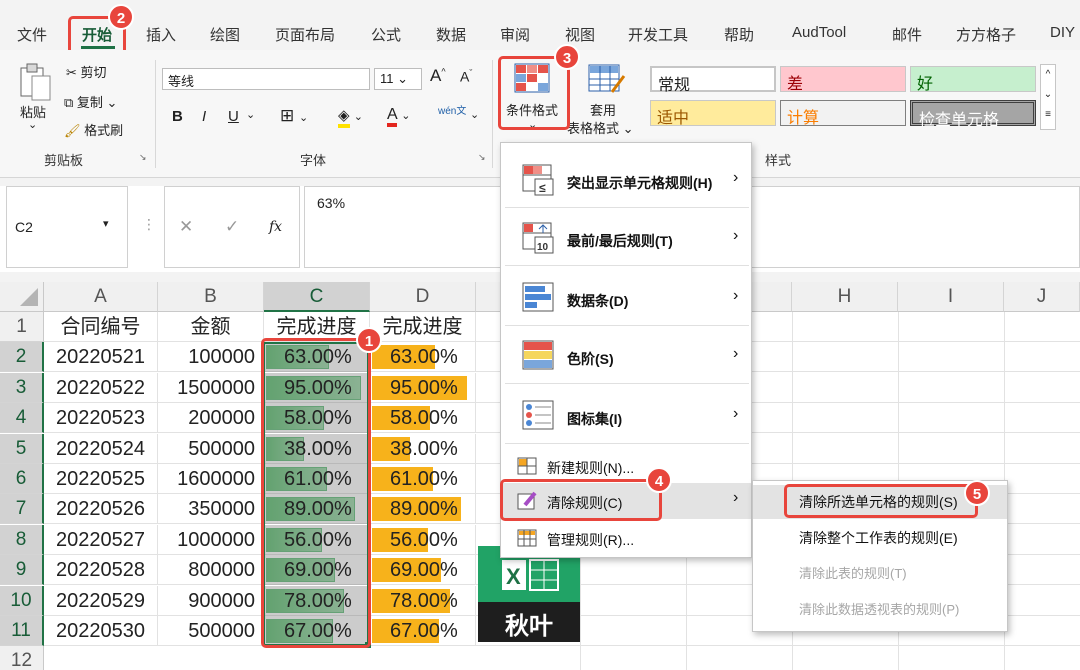 The height and width of the screenshot is (670, 1080). What do you see at coordinates (101, 479) in the screenshot?
I see `cell-contract-no: 20220525` at bounding box center [101, 479].